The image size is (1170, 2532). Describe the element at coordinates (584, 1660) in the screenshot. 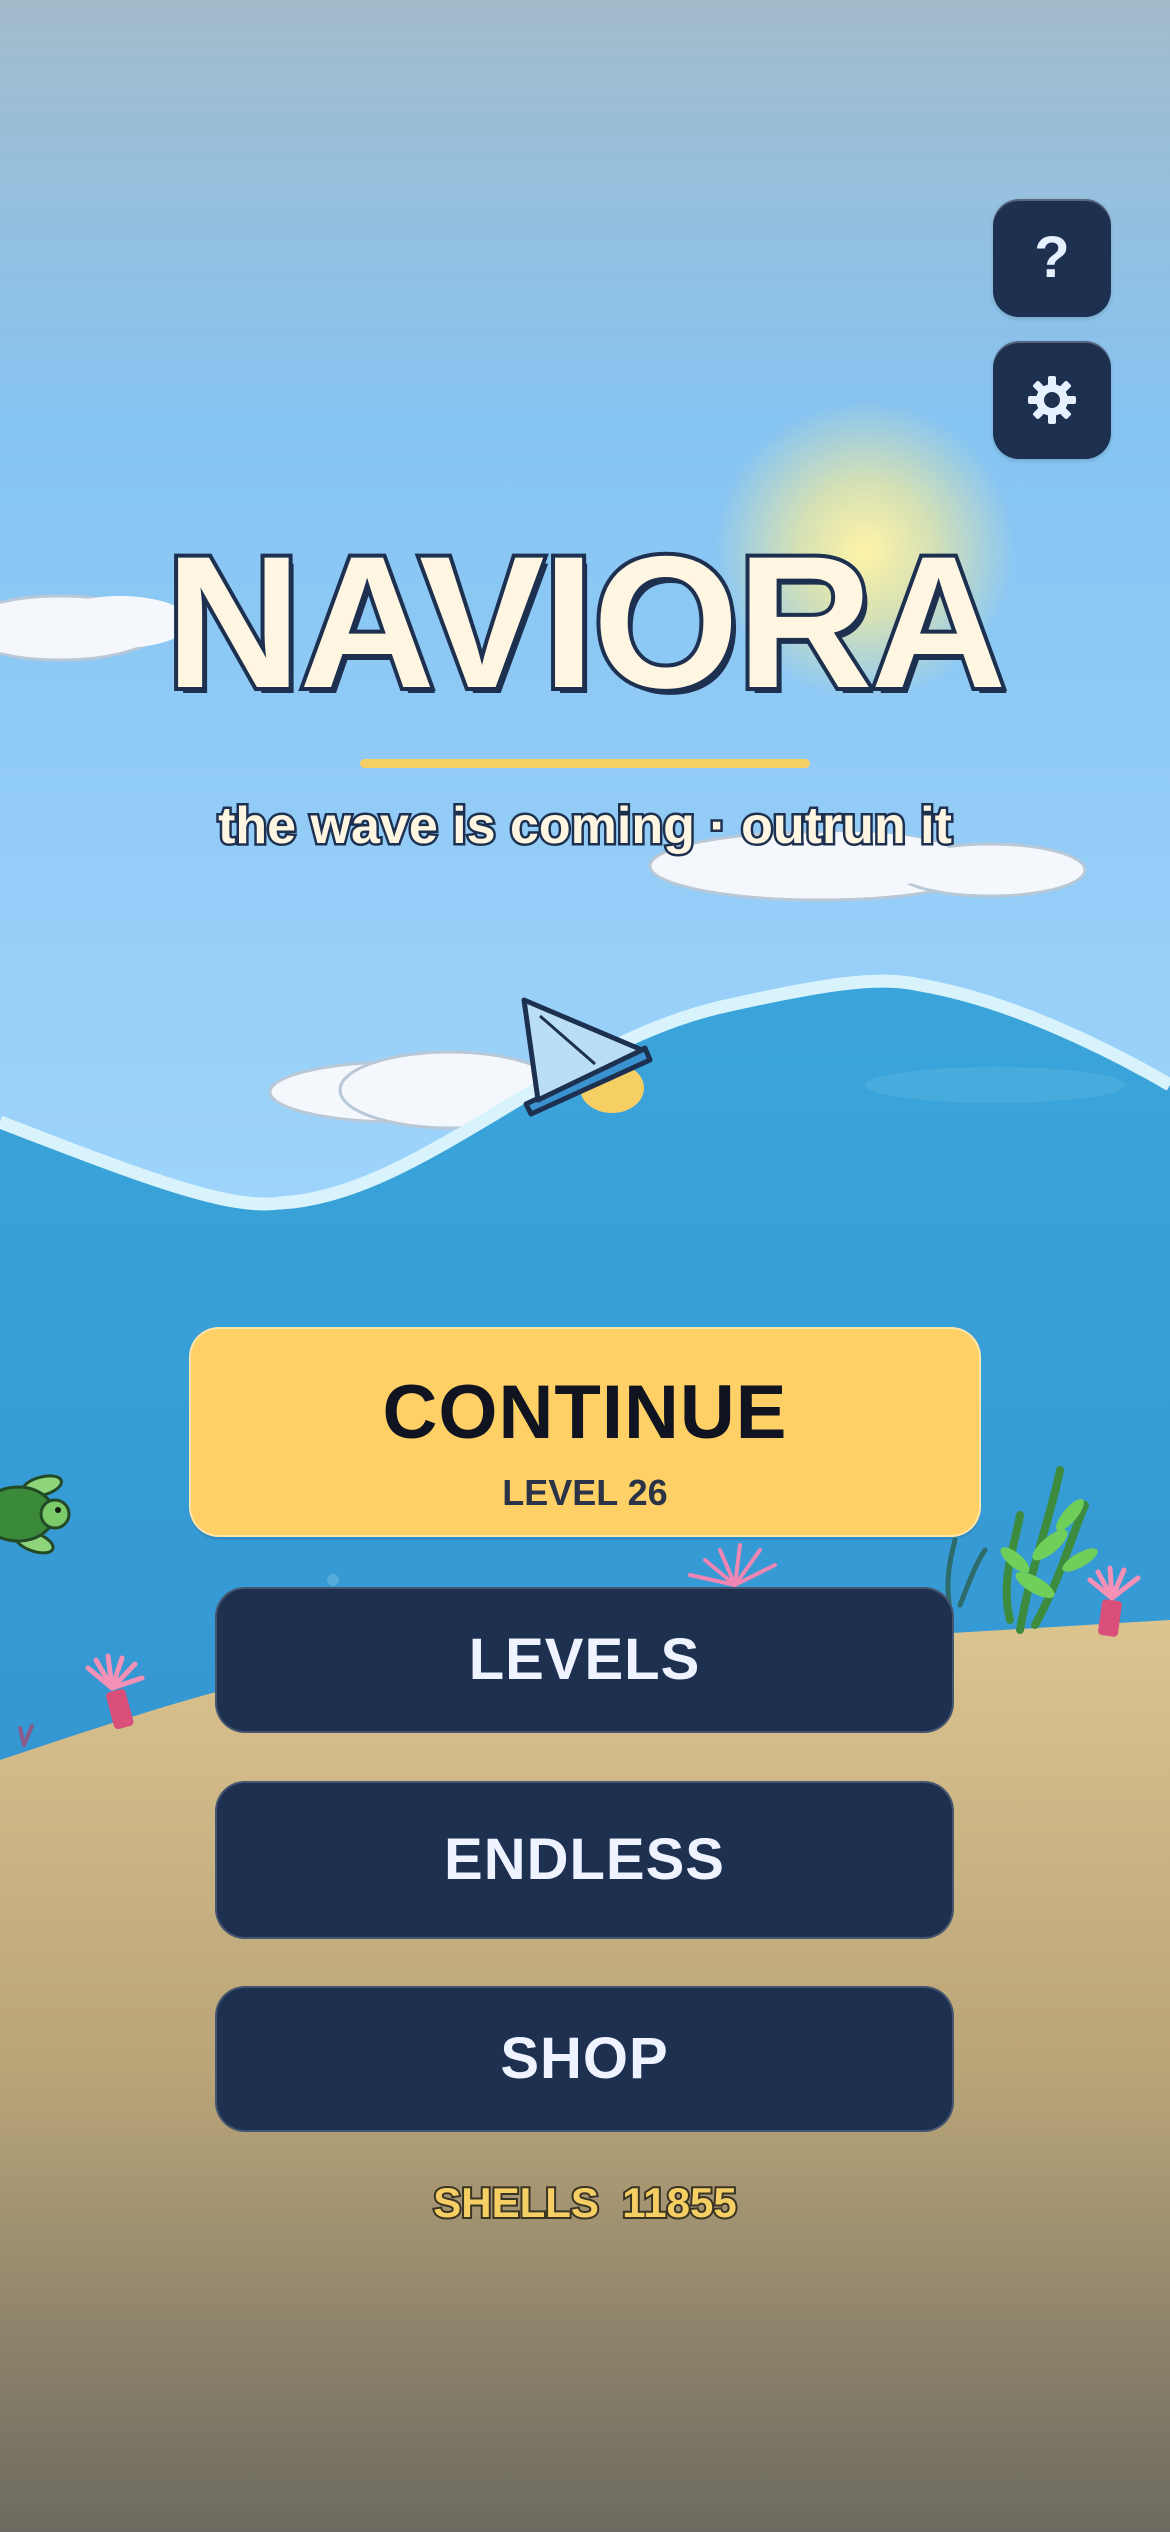

I see `levels-button: LEVELS` at that location.